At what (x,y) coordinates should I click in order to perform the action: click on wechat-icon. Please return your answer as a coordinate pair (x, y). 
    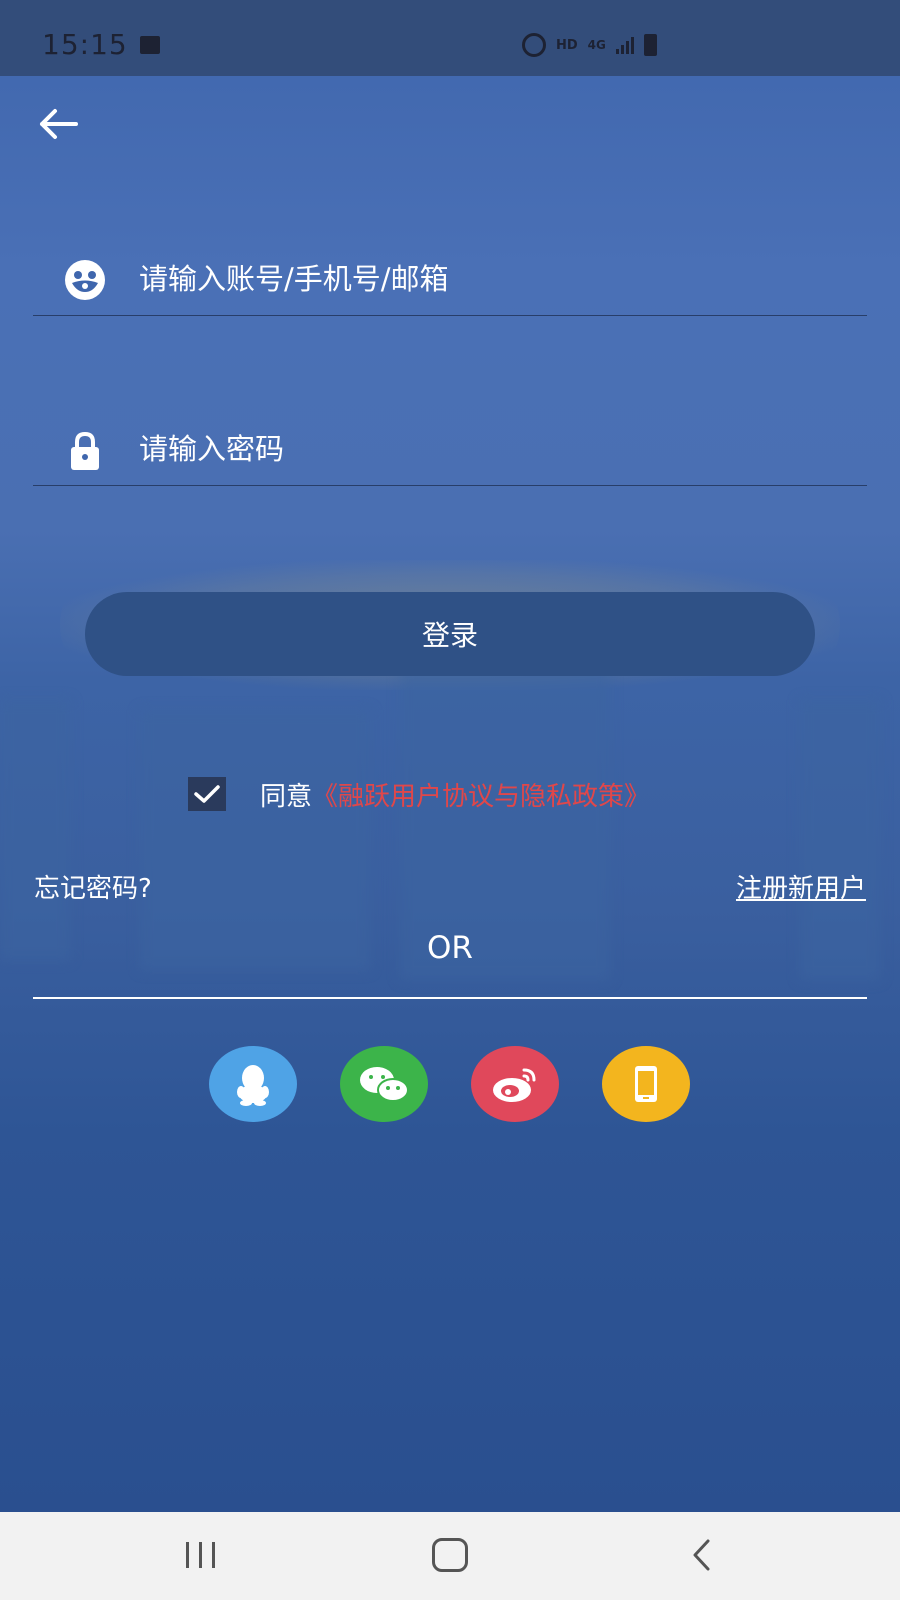
    Looking at the image, I should click on (384, 1084).